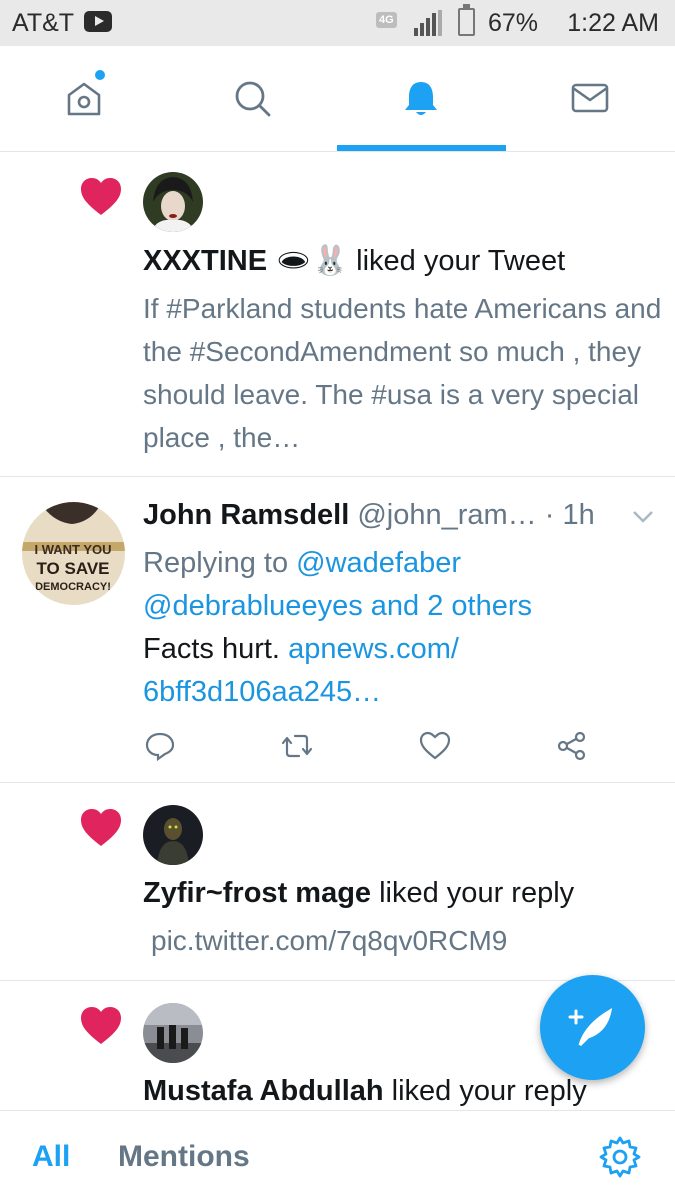 This screenshot has width=675, height=1200. I want to click on home-icon, so click(84, 99).